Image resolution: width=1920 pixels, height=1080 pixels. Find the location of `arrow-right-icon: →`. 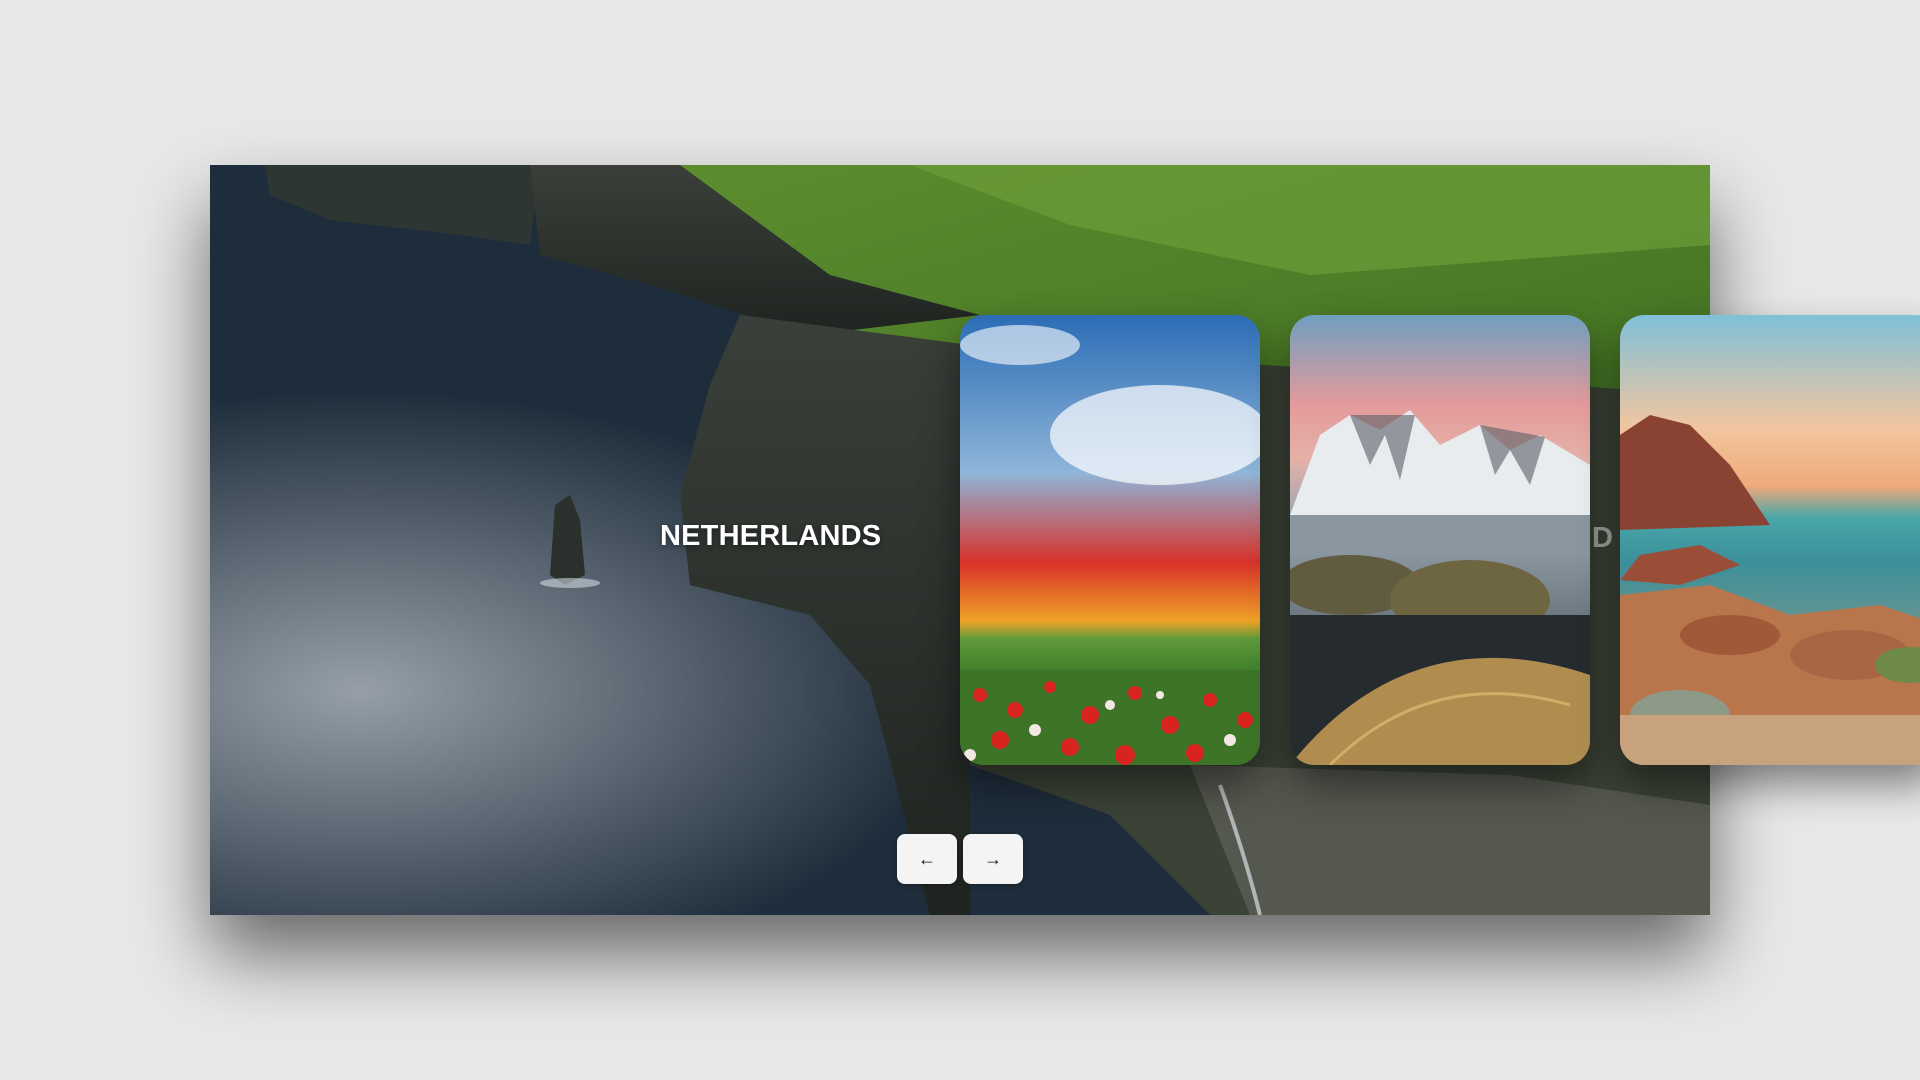

arrow-right-icon: → is located at coordinates (993, 858).